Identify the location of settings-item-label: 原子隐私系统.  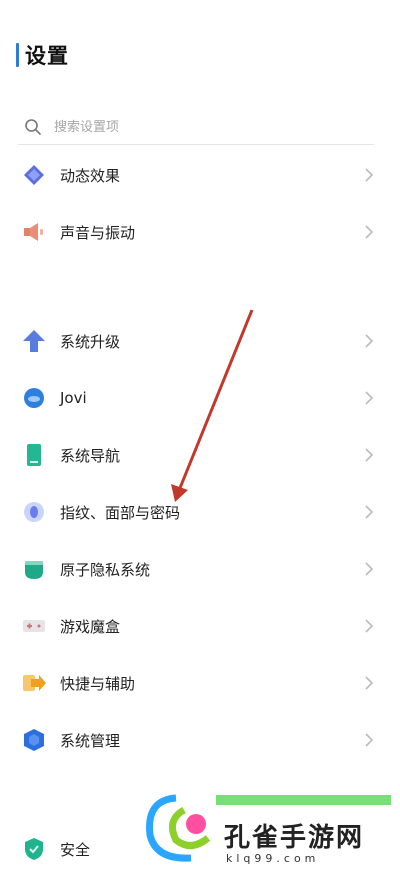
(105, 569).